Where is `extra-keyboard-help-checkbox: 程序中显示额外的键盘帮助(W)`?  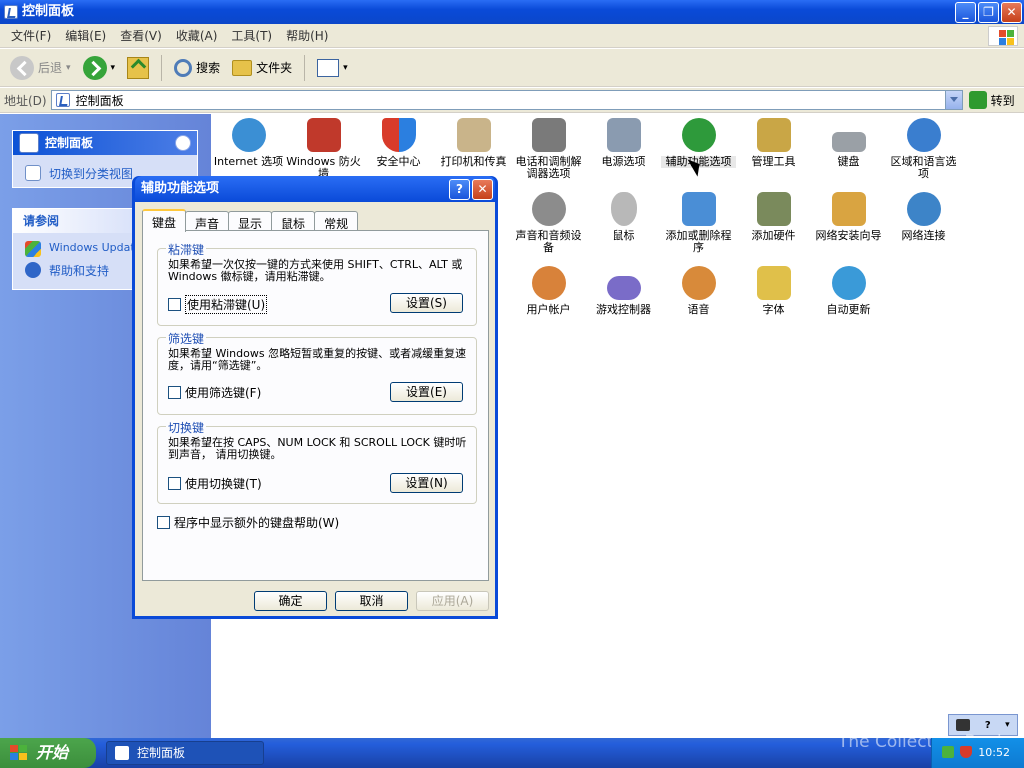 extra-keyboard-help-checkbox: 程序中显示额外的键盘帮助(W) is located at coordinates (248, 522).